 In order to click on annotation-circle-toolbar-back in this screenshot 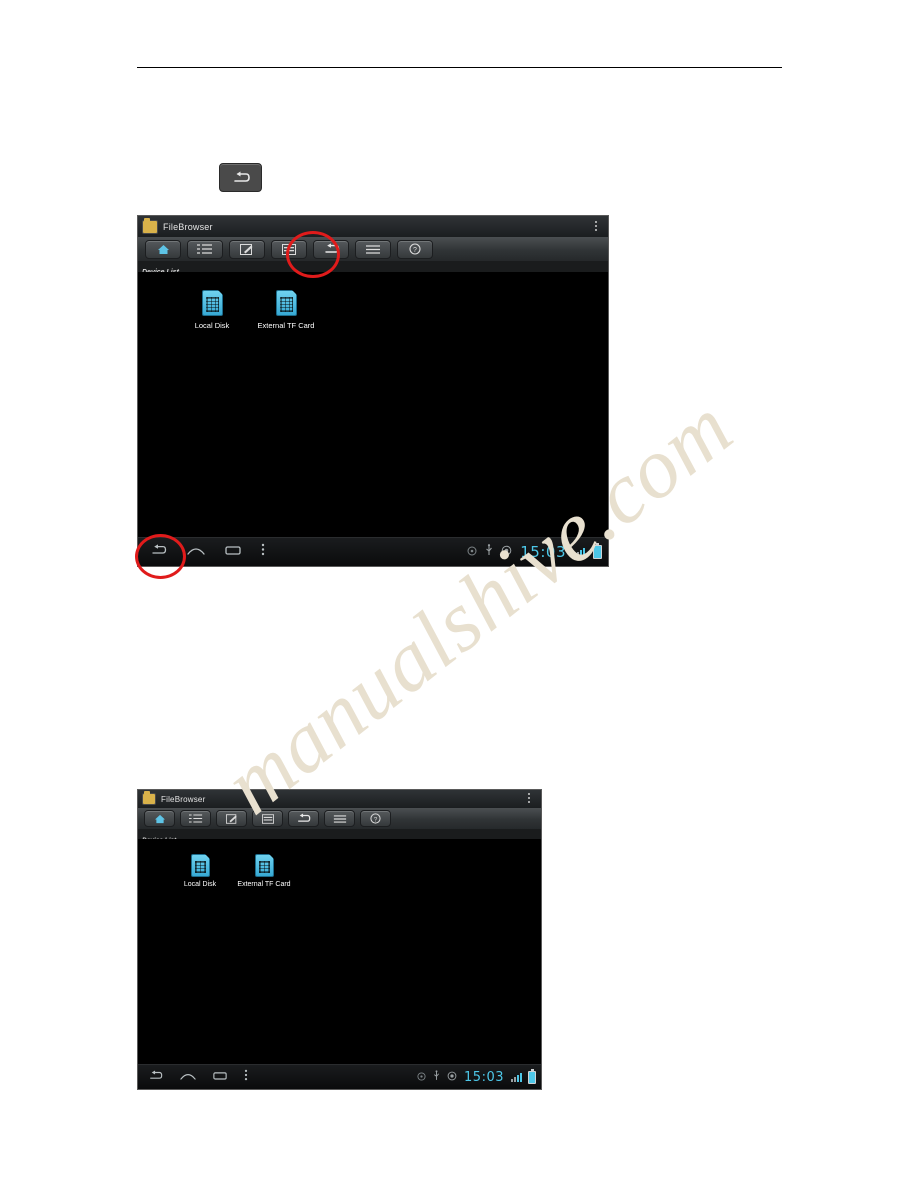, I will do `click(313, 254)`.